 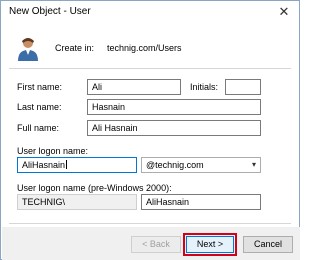 I want to click on full-name-field: Ali Hasnain, so click(x=174, y=128).